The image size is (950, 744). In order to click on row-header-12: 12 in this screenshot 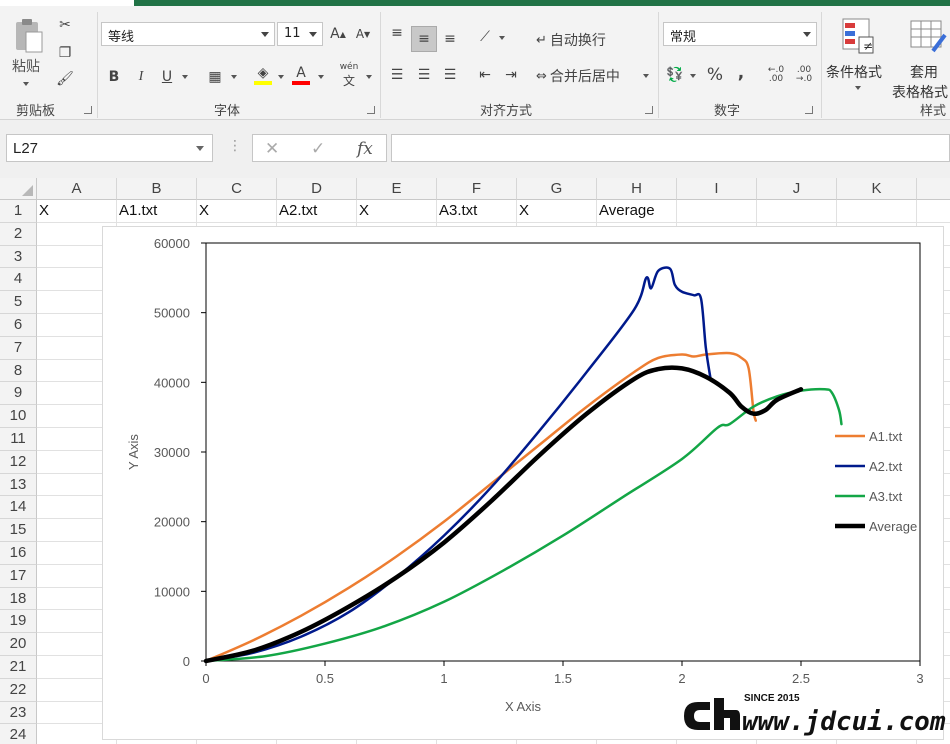, I will do `click(18, 462)`.